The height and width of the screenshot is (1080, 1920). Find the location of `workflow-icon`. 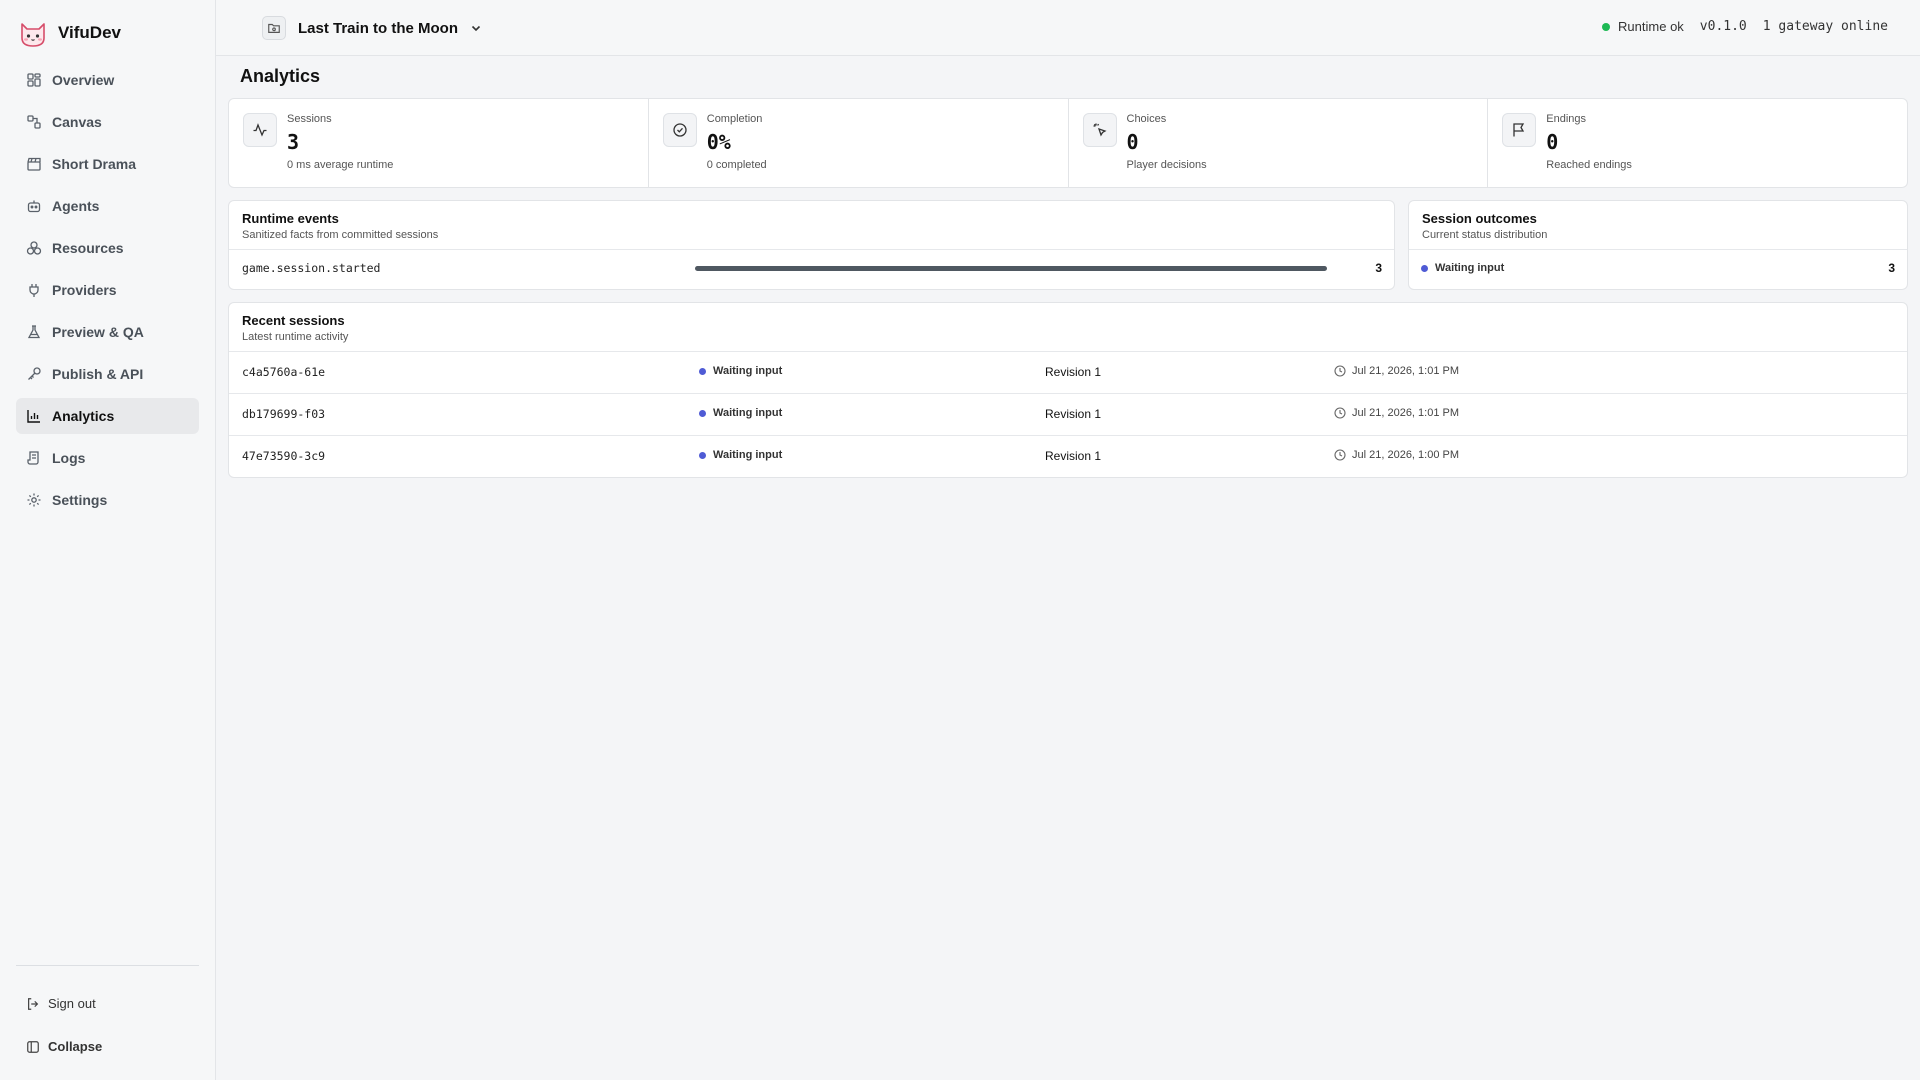

workflow-icon is located at coordinates (34, 122).